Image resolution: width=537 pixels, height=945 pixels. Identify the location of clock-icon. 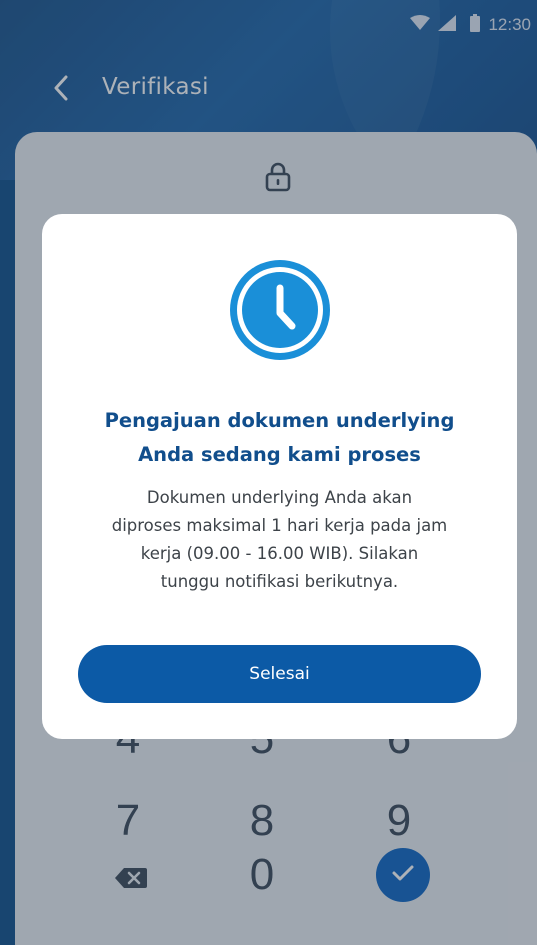
(280, 310).